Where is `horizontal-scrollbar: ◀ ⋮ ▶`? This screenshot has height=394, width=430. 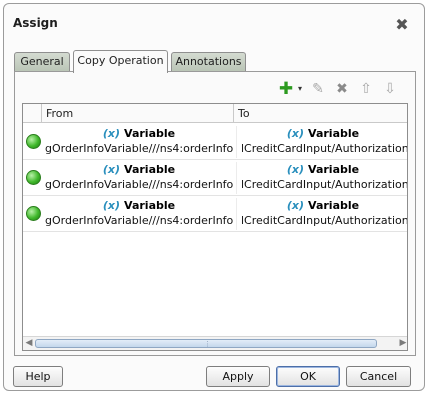
horizontal-scrollbar: ◀ ⋮ ▶ is located at coordinates (215, 343).